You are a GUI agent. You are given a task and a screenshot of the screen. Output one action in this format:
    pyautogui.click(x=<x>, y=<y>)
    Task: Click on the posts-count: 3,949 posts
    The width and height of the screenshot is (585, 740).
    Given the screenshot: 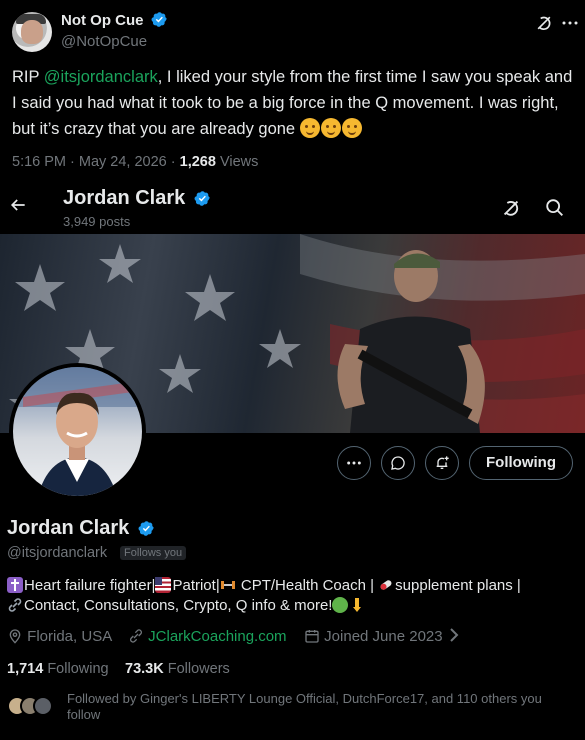 What is the action you would take?
    pyautogui.click(x=97, y=221)
    